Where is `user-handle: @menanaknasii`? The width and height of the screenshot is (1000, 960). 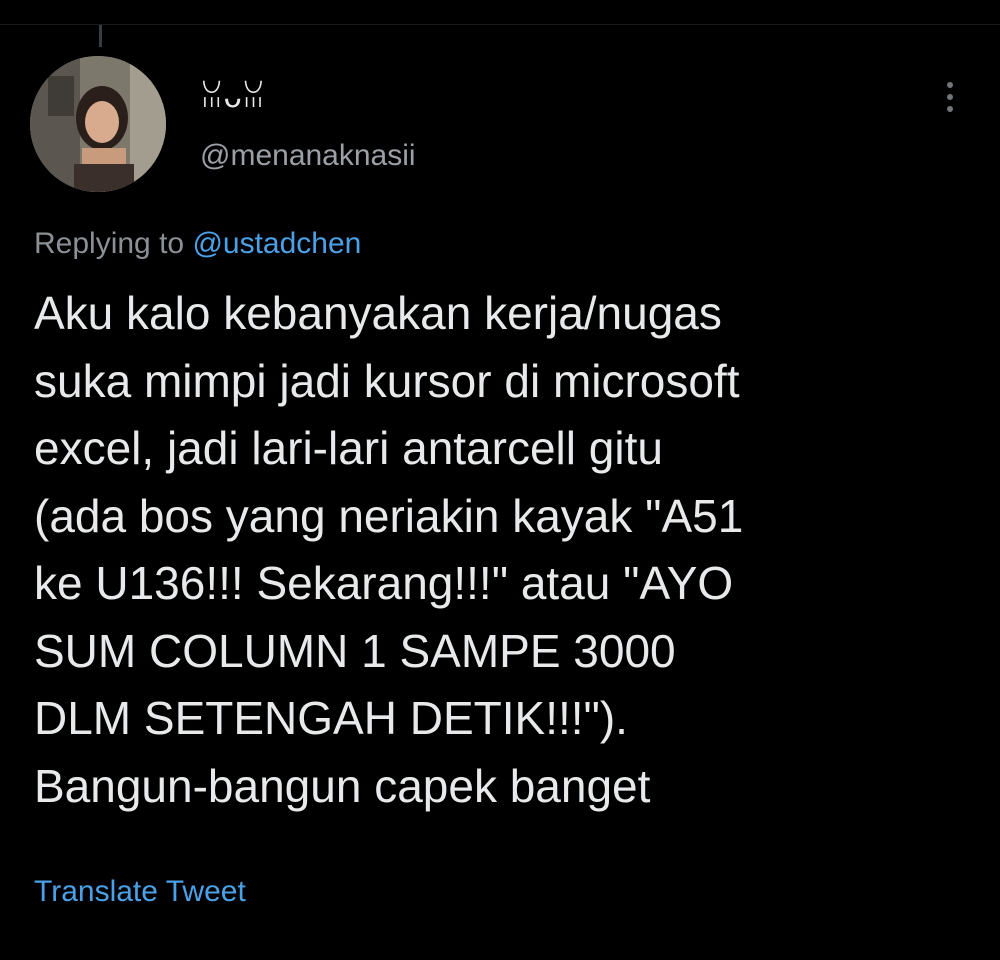 user-handle: @menanaknasii is located at coordinates (308, 156).